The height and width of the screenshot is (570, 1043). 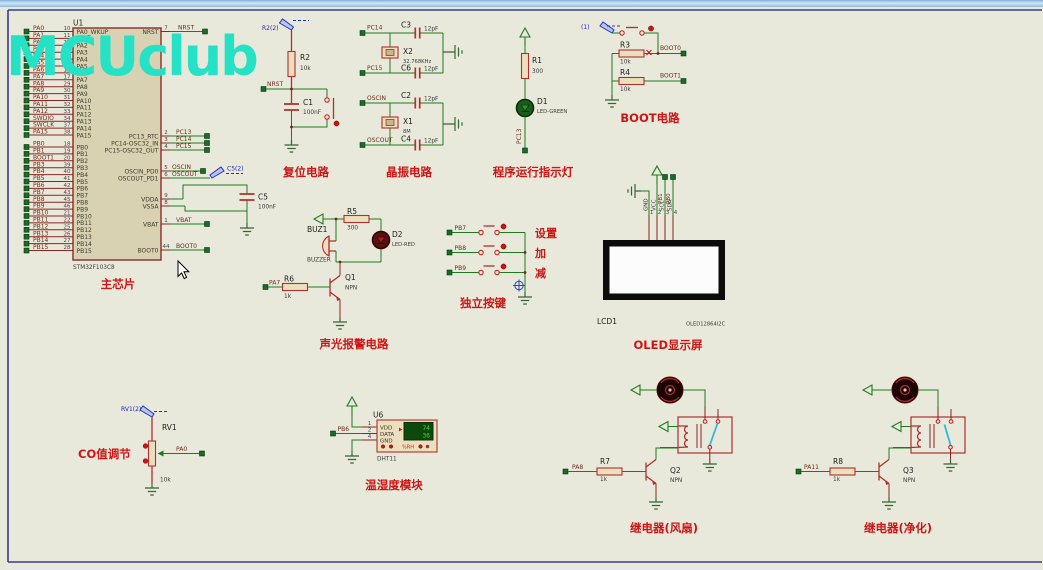 I want to click on chip-pin-name: PB15, so click(x=85, y=251).